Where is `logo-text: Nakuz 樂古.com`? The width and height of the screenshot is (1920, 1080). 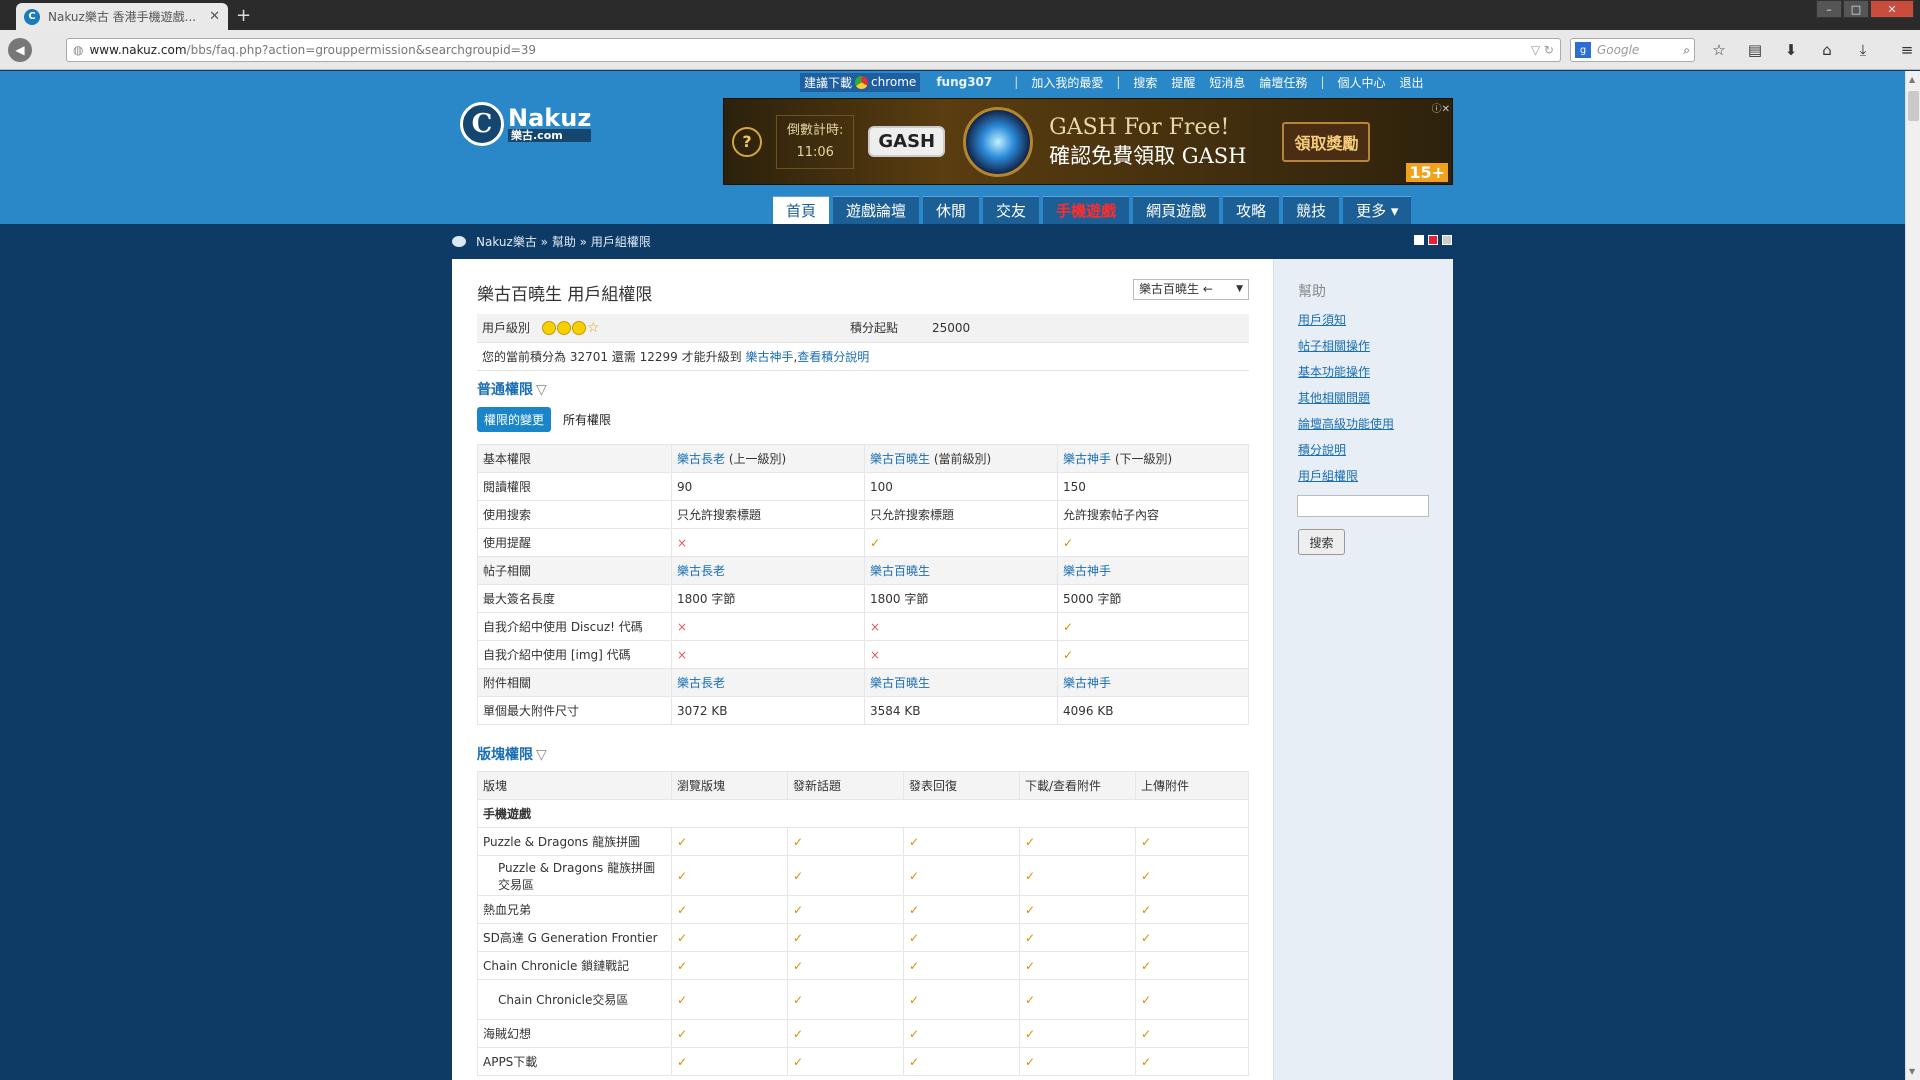
logo-text: Nakuz 樂古.com is located at coordinates (550, 124).